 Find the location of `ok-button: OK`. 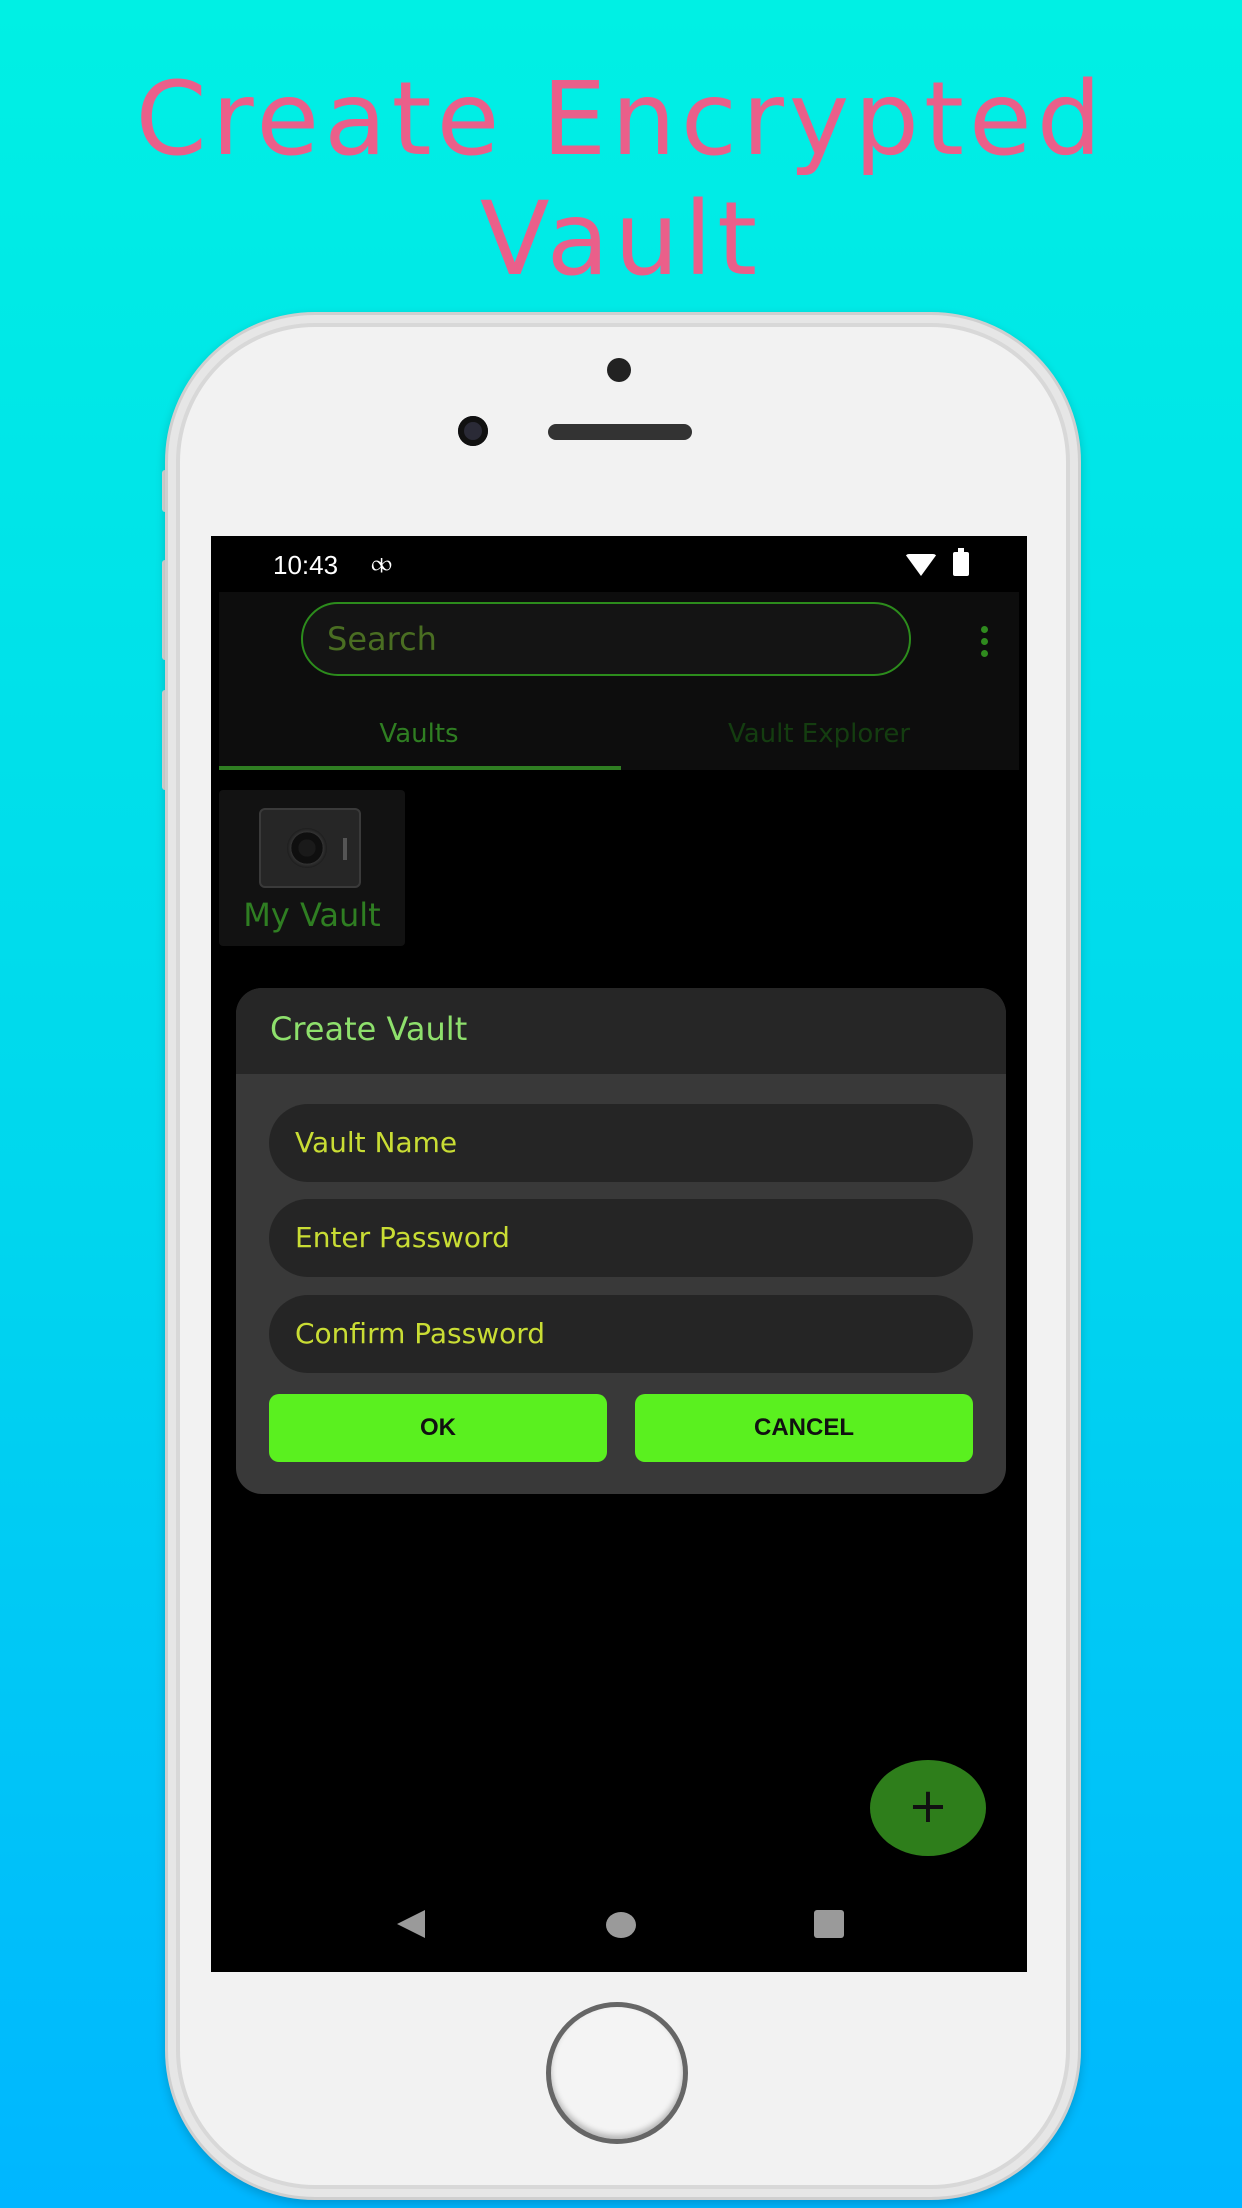

ok-button: OK is located at coordinates (438, 1428).